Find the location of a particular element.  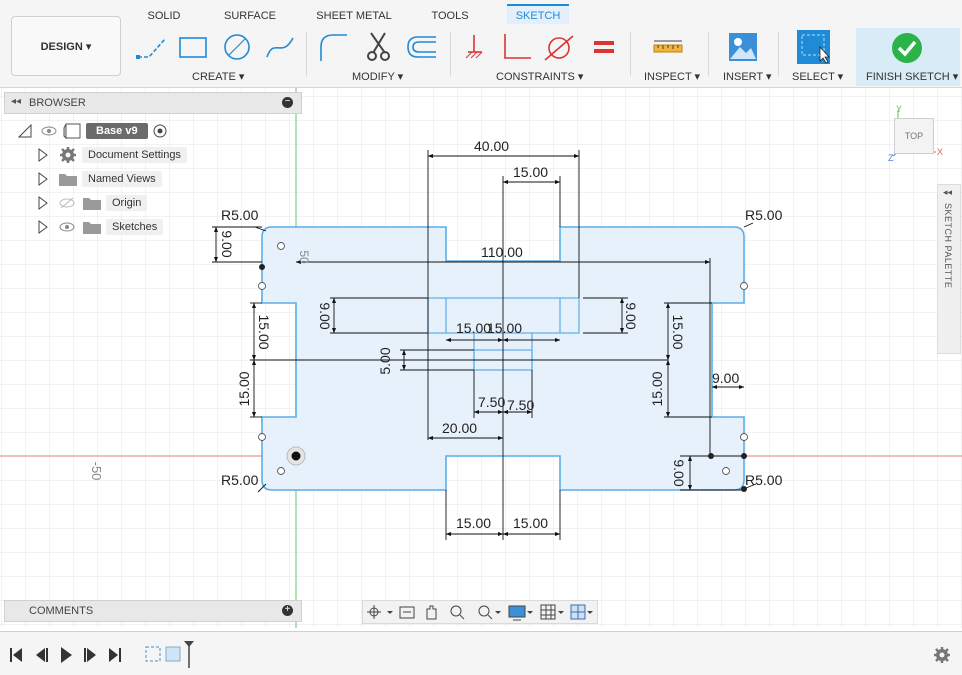

grid-label-top: 50 is located at coordinates (304, 257).